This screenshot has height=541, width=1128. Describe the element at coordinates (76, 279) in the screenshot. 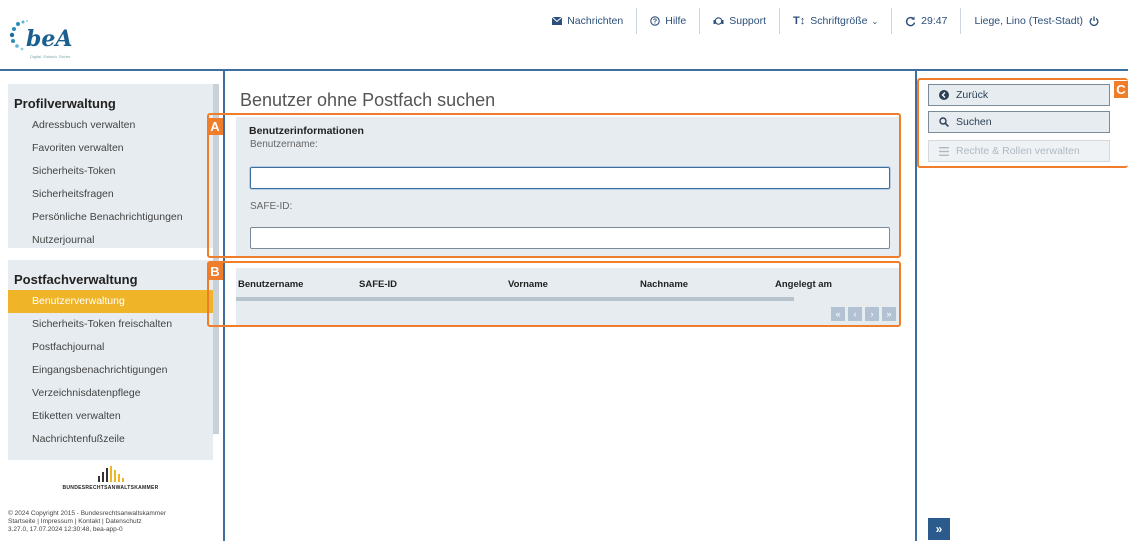

I see `mailbox-section-title: Postfachverwaltung` at that location.